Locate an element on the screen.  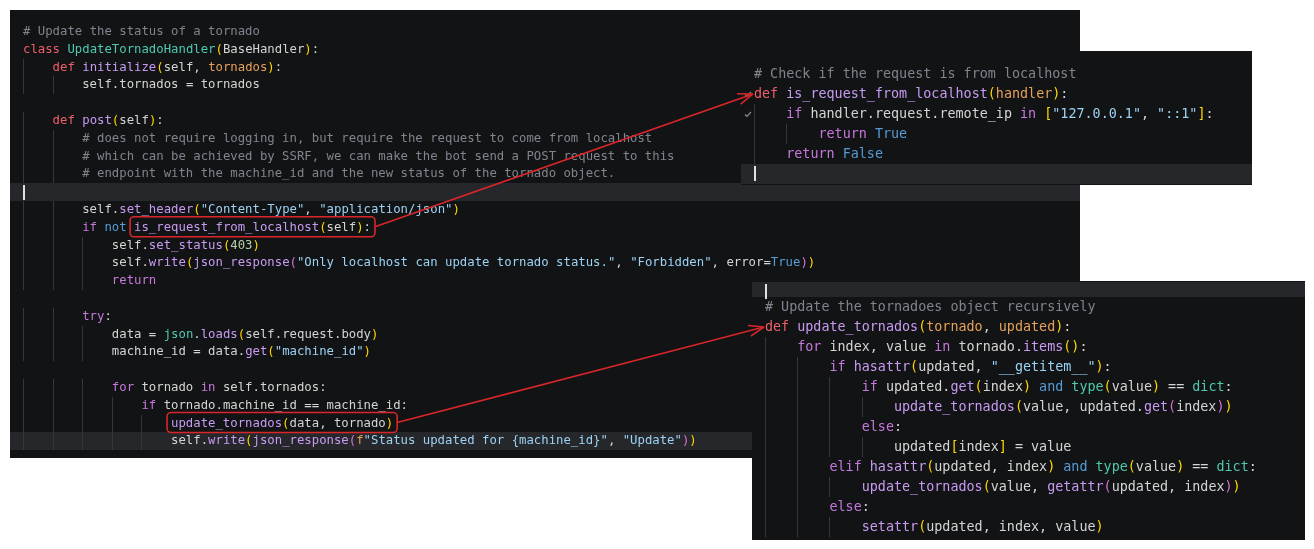
code-line: self.tornados = tornados is located at coordinates (141, 85).